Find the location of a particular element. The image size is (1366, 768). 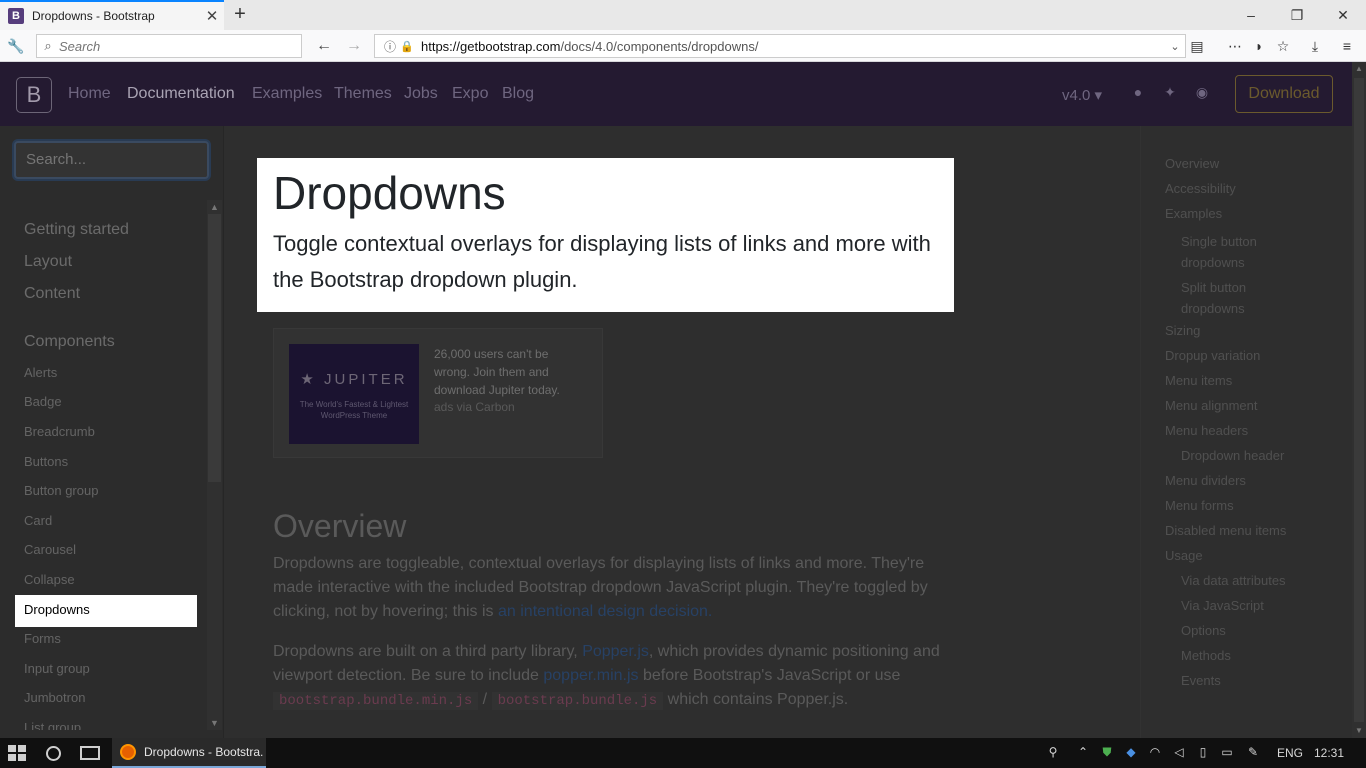

sidebar-item-list-group: List group is located at coordinates (52, 725).